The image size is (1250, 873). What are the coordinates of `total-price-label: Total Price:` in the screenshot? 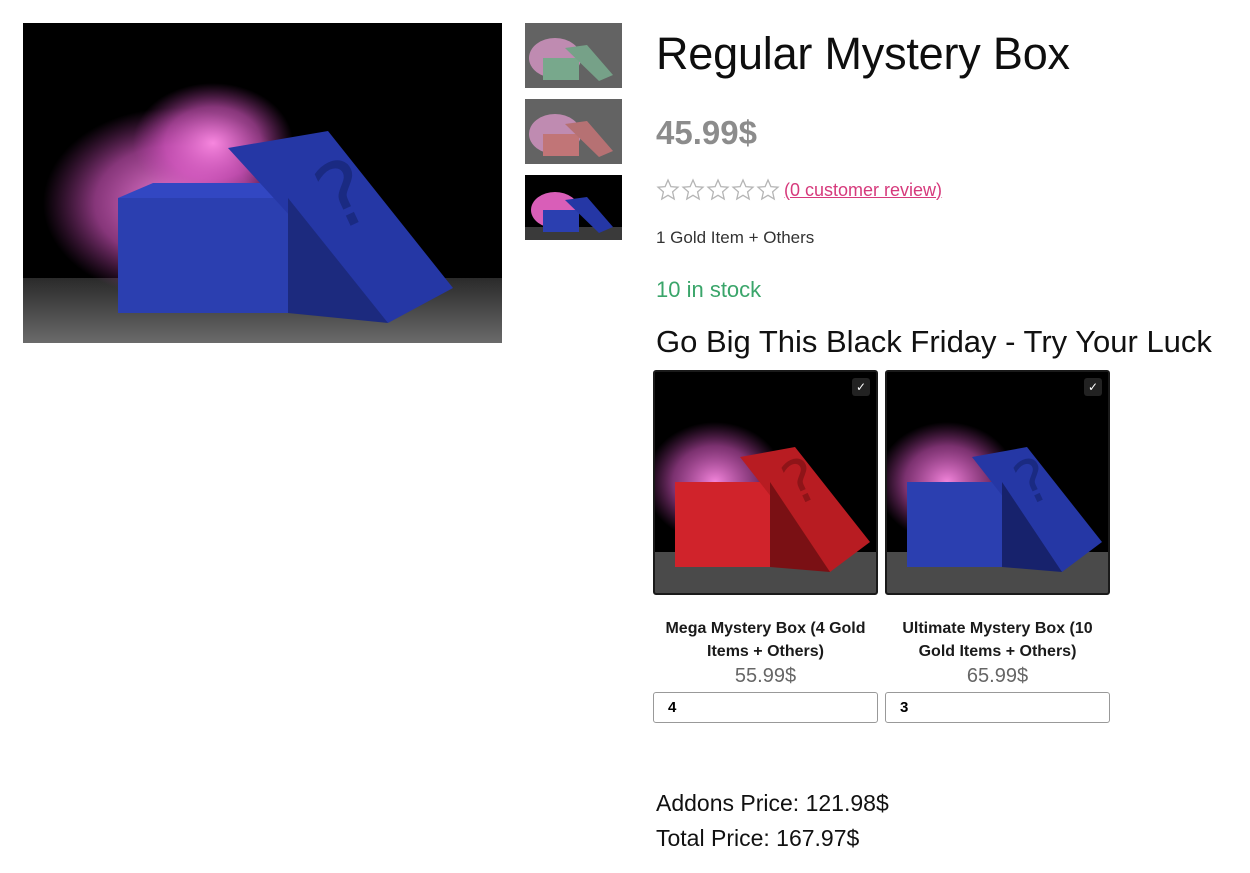 It's located at (713, 838).